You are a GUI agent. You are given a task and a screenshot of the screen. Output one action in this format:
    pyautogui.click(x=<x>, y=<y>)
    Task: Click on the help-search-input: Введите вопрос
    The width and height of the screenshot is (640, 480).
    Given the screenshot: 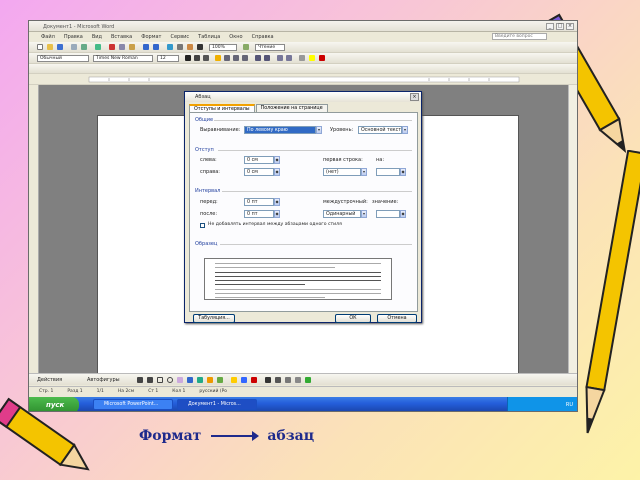 What is the action you would take?
    pyautogui.click(x=519, y=36)
    